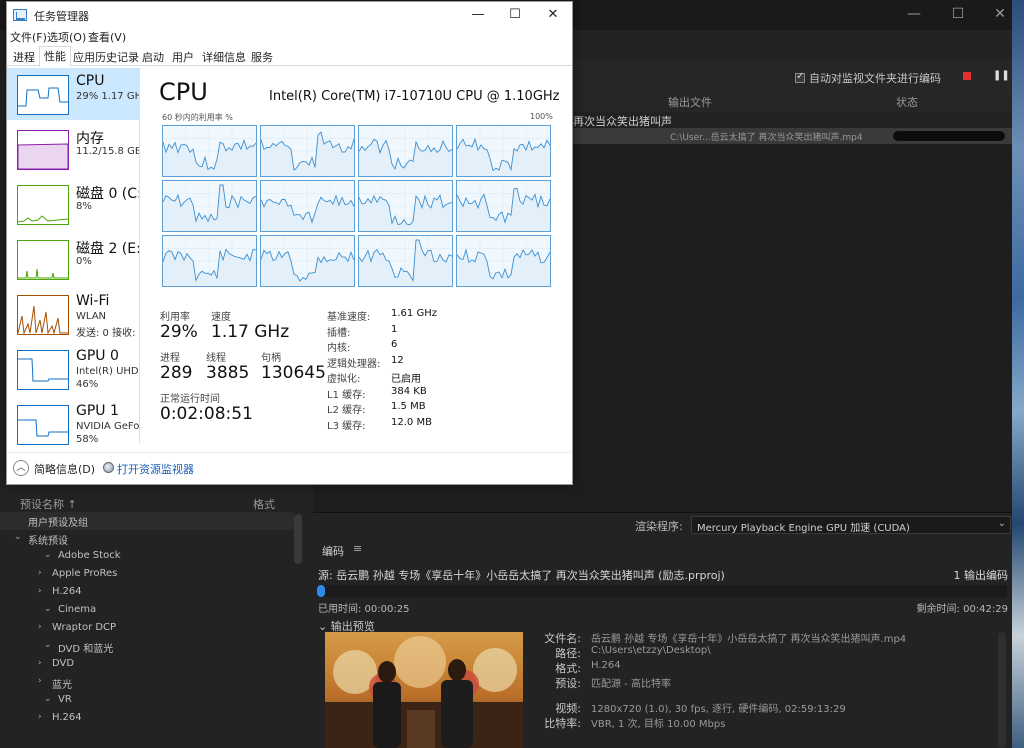 The height and width of the screenshot is (748, 1024). I want to click on menu-view: 查看(V), so click(107, 37).